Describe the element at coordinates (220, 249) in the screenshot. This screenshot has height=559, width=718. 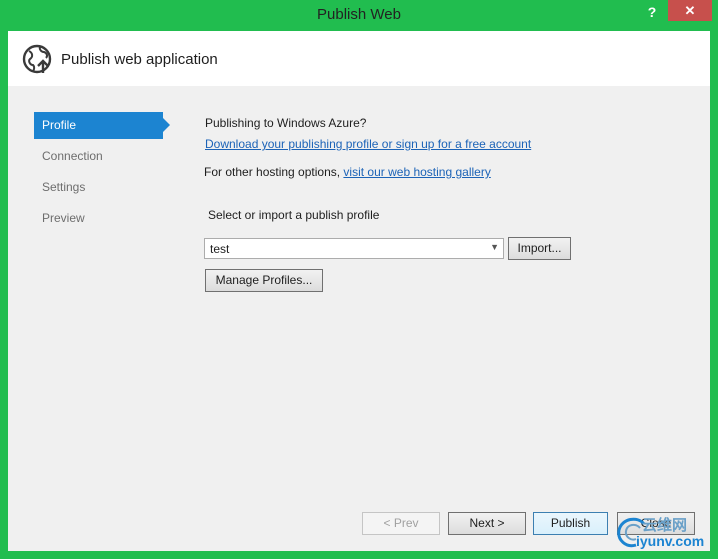
I see `profile-select-value: test` at that location.